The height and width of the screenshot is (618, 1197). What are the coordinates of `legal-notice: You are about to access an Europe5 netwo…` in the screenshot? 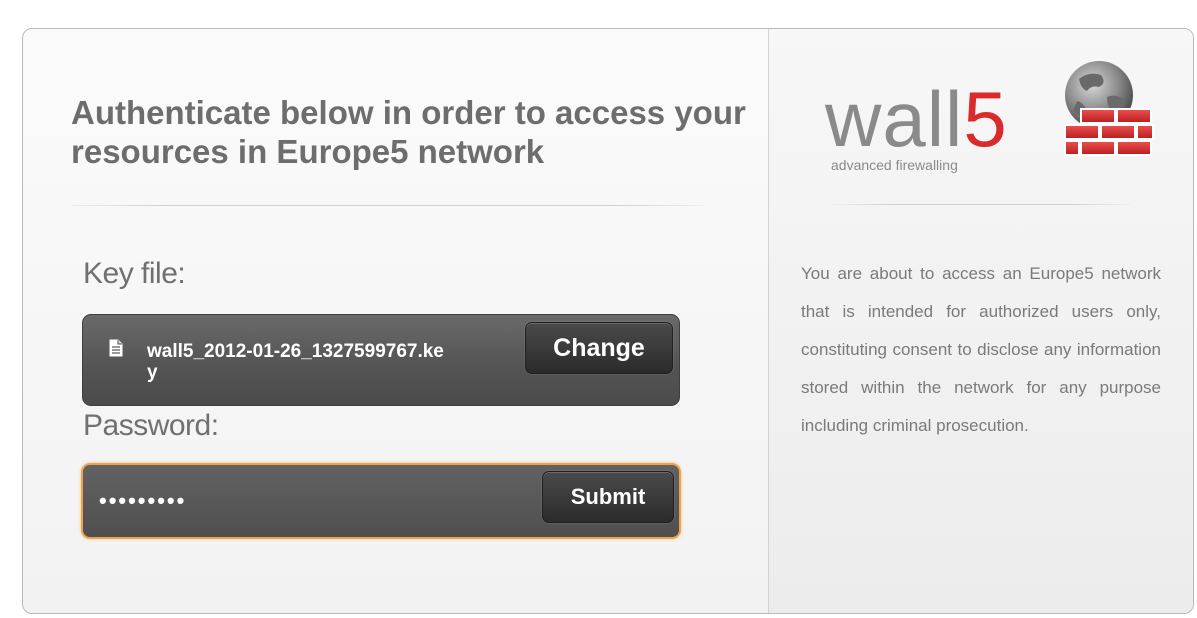 It's located at (981, 349).